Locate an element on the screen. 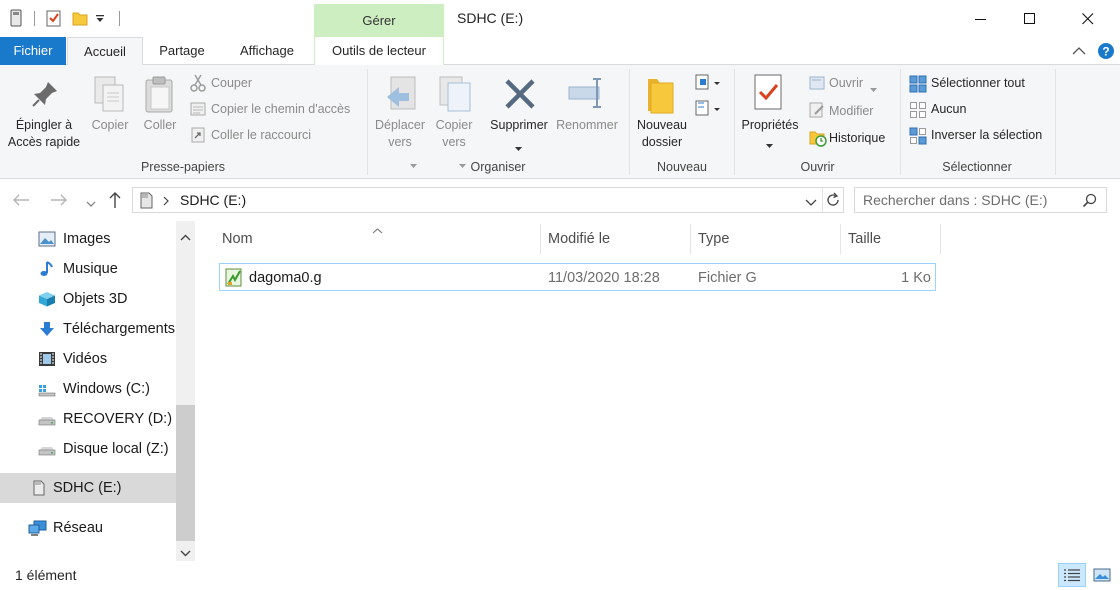 The image size is (1120, 590). search-box is located at coordinates (980, 200).